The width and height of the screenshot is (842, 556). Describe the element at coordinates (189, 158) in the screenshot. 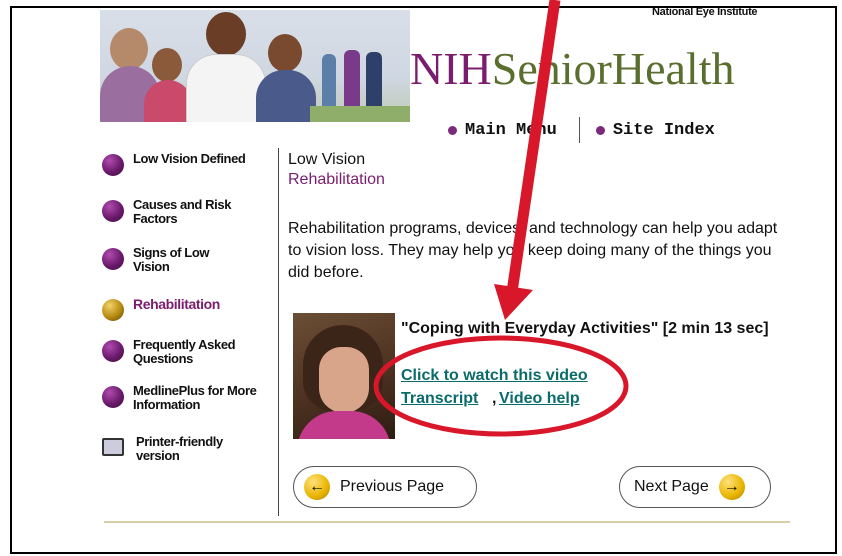

I see `sidebar-item-label: Low Vision Defined` at that location.